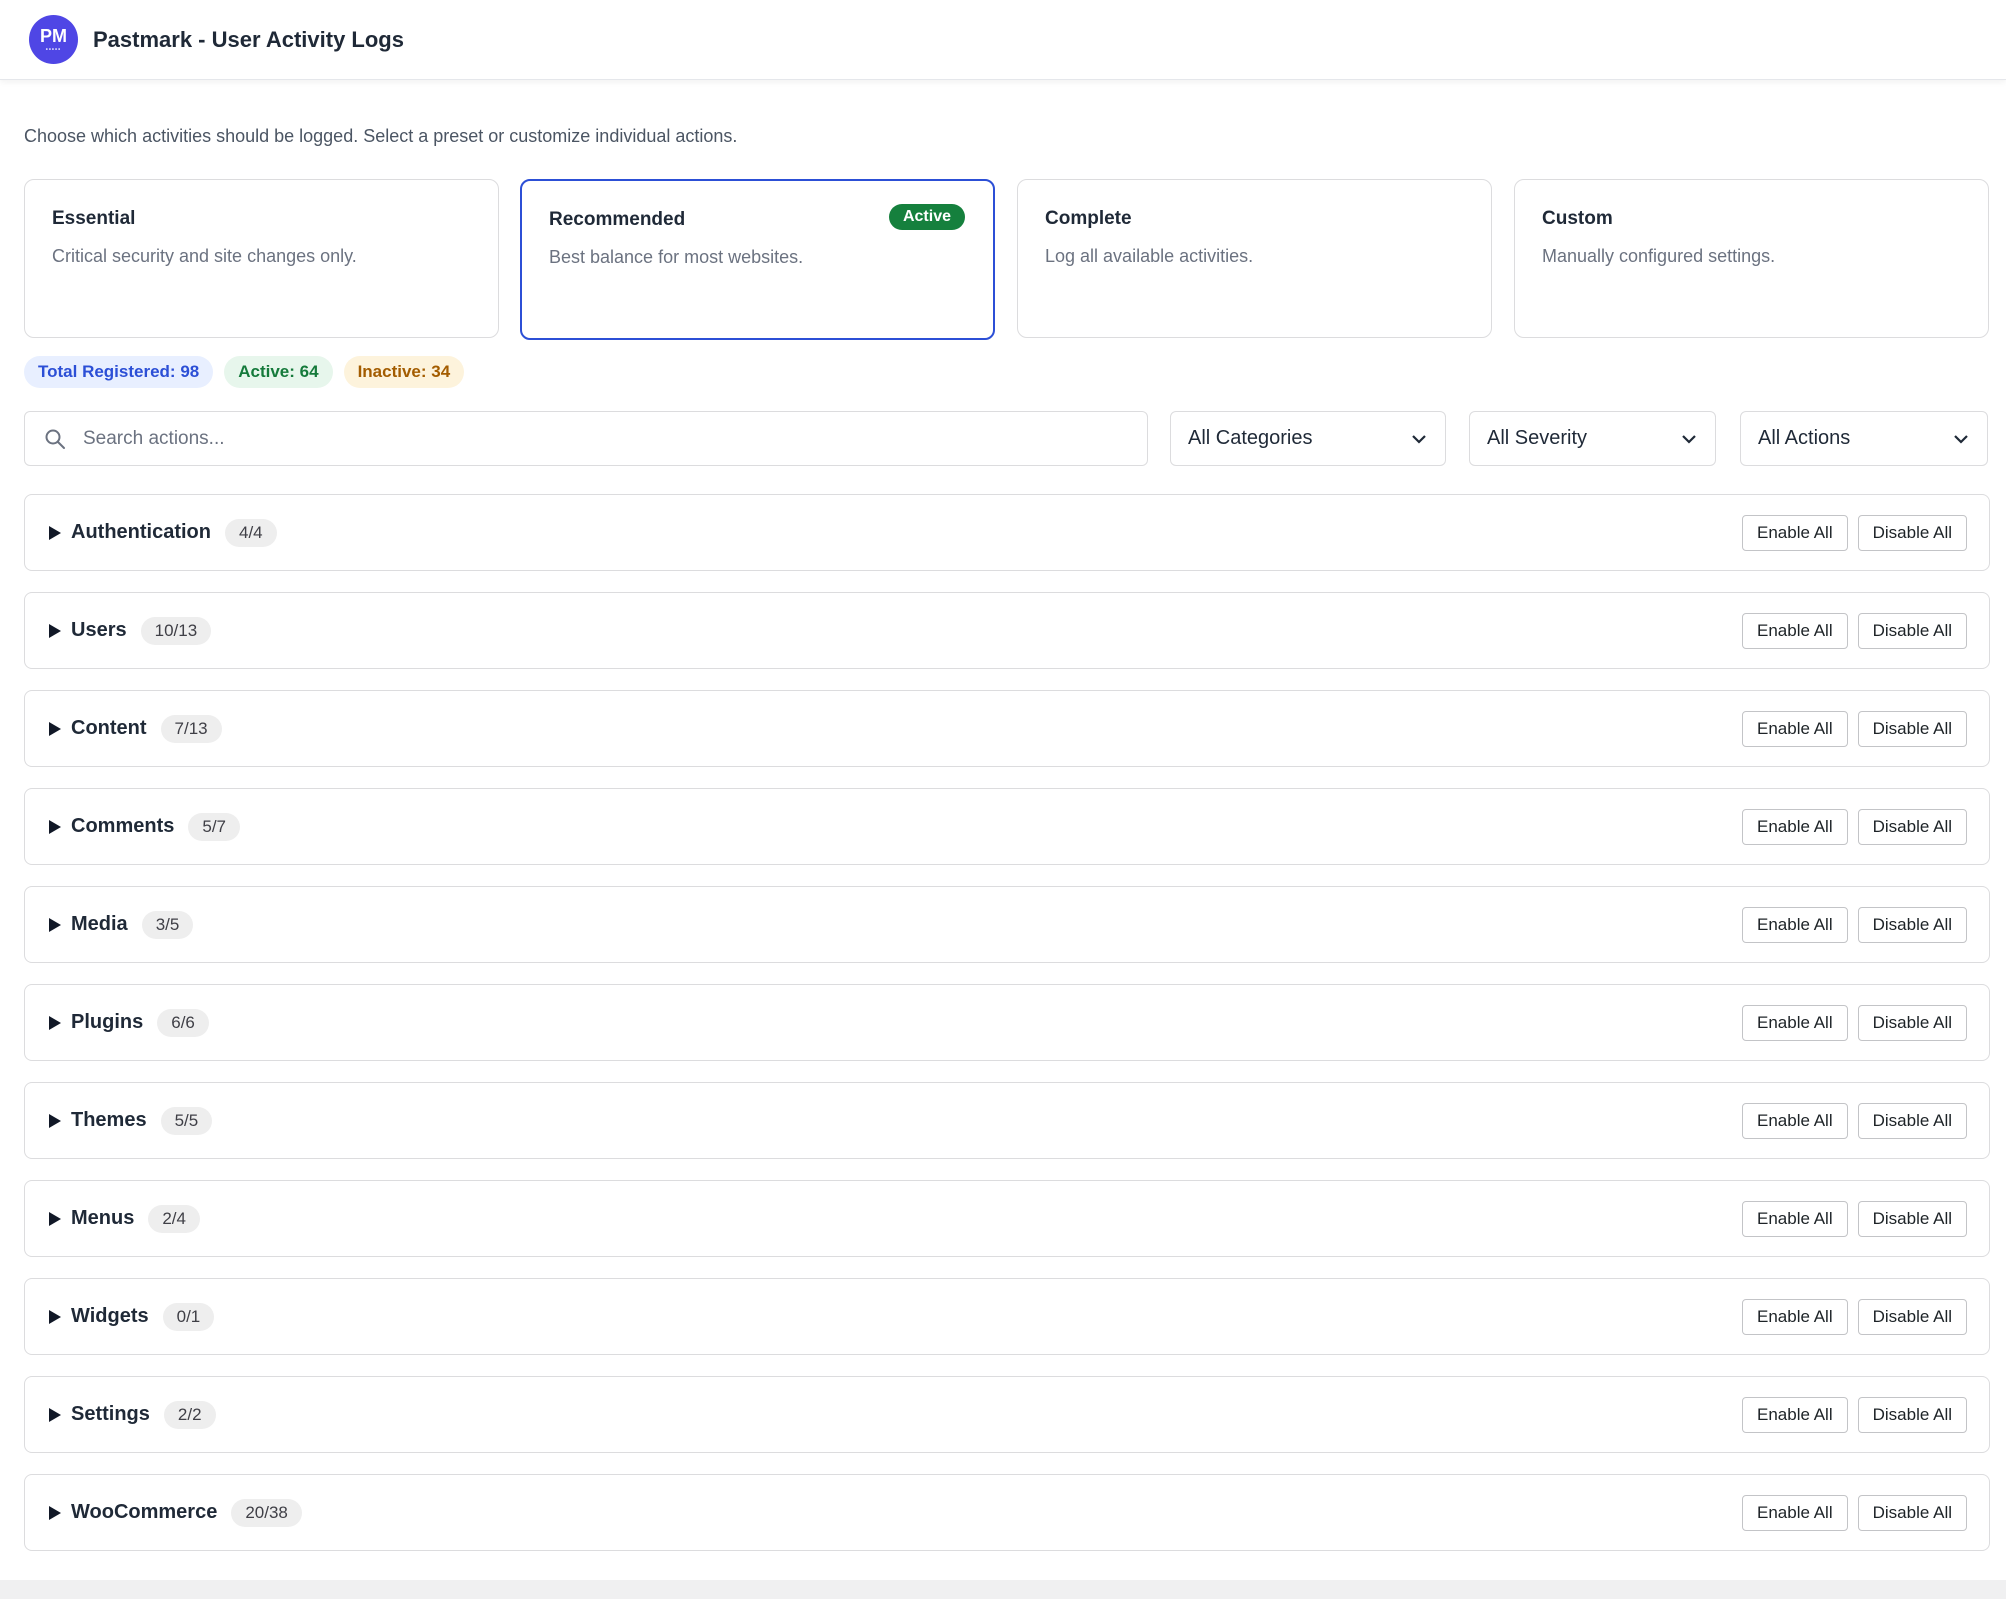 The width and height of the screenshot is (2006, 1599). Describe the element at coordinates (1592, 438) in the screenshot. I see `severity-select: All Severity` at that location.